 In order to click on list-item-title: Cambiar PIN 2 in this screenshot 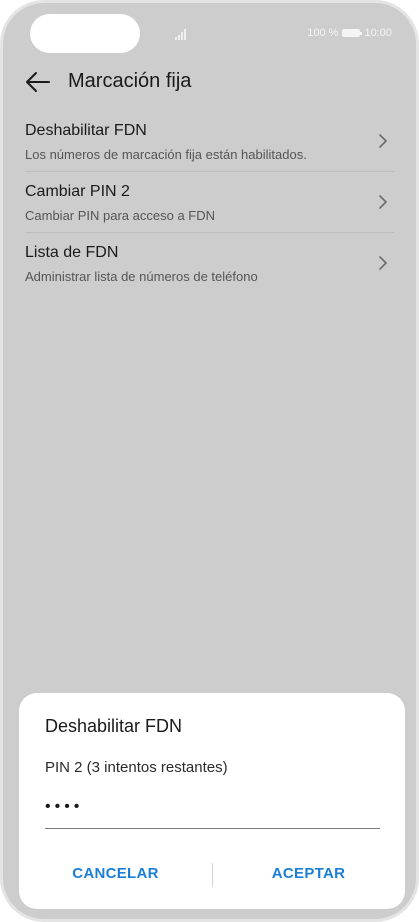, I will do `click(77, 191)`.